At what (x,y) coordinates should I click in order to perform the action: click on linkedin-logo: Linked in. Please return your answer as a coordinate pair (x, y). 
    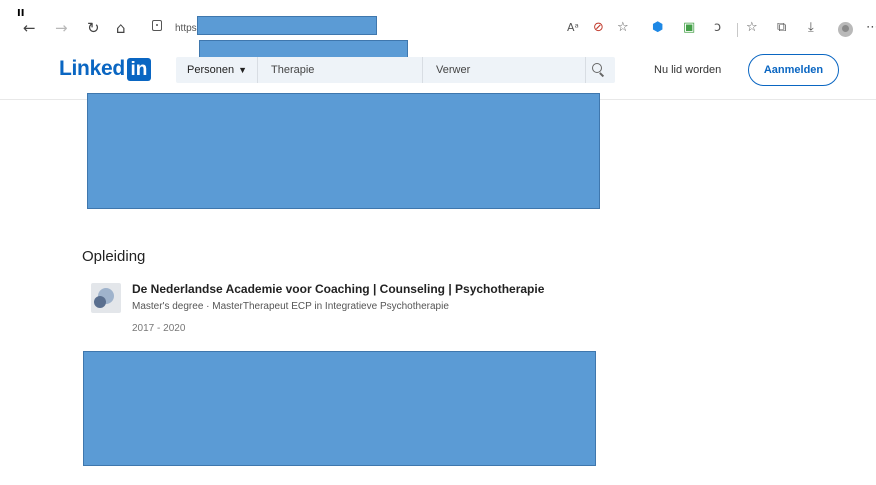
    Looking at the image, I should click on (105, 69).